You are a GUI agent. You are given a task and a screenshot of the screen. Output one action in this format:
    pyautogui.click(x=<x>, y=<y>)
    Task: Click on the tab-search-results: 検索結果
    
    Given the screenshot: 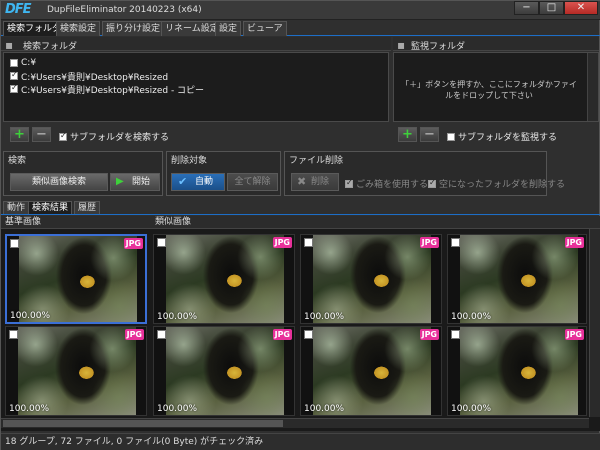 What is the action you would take?
    pyautogui.click(x=50, y=207)
    